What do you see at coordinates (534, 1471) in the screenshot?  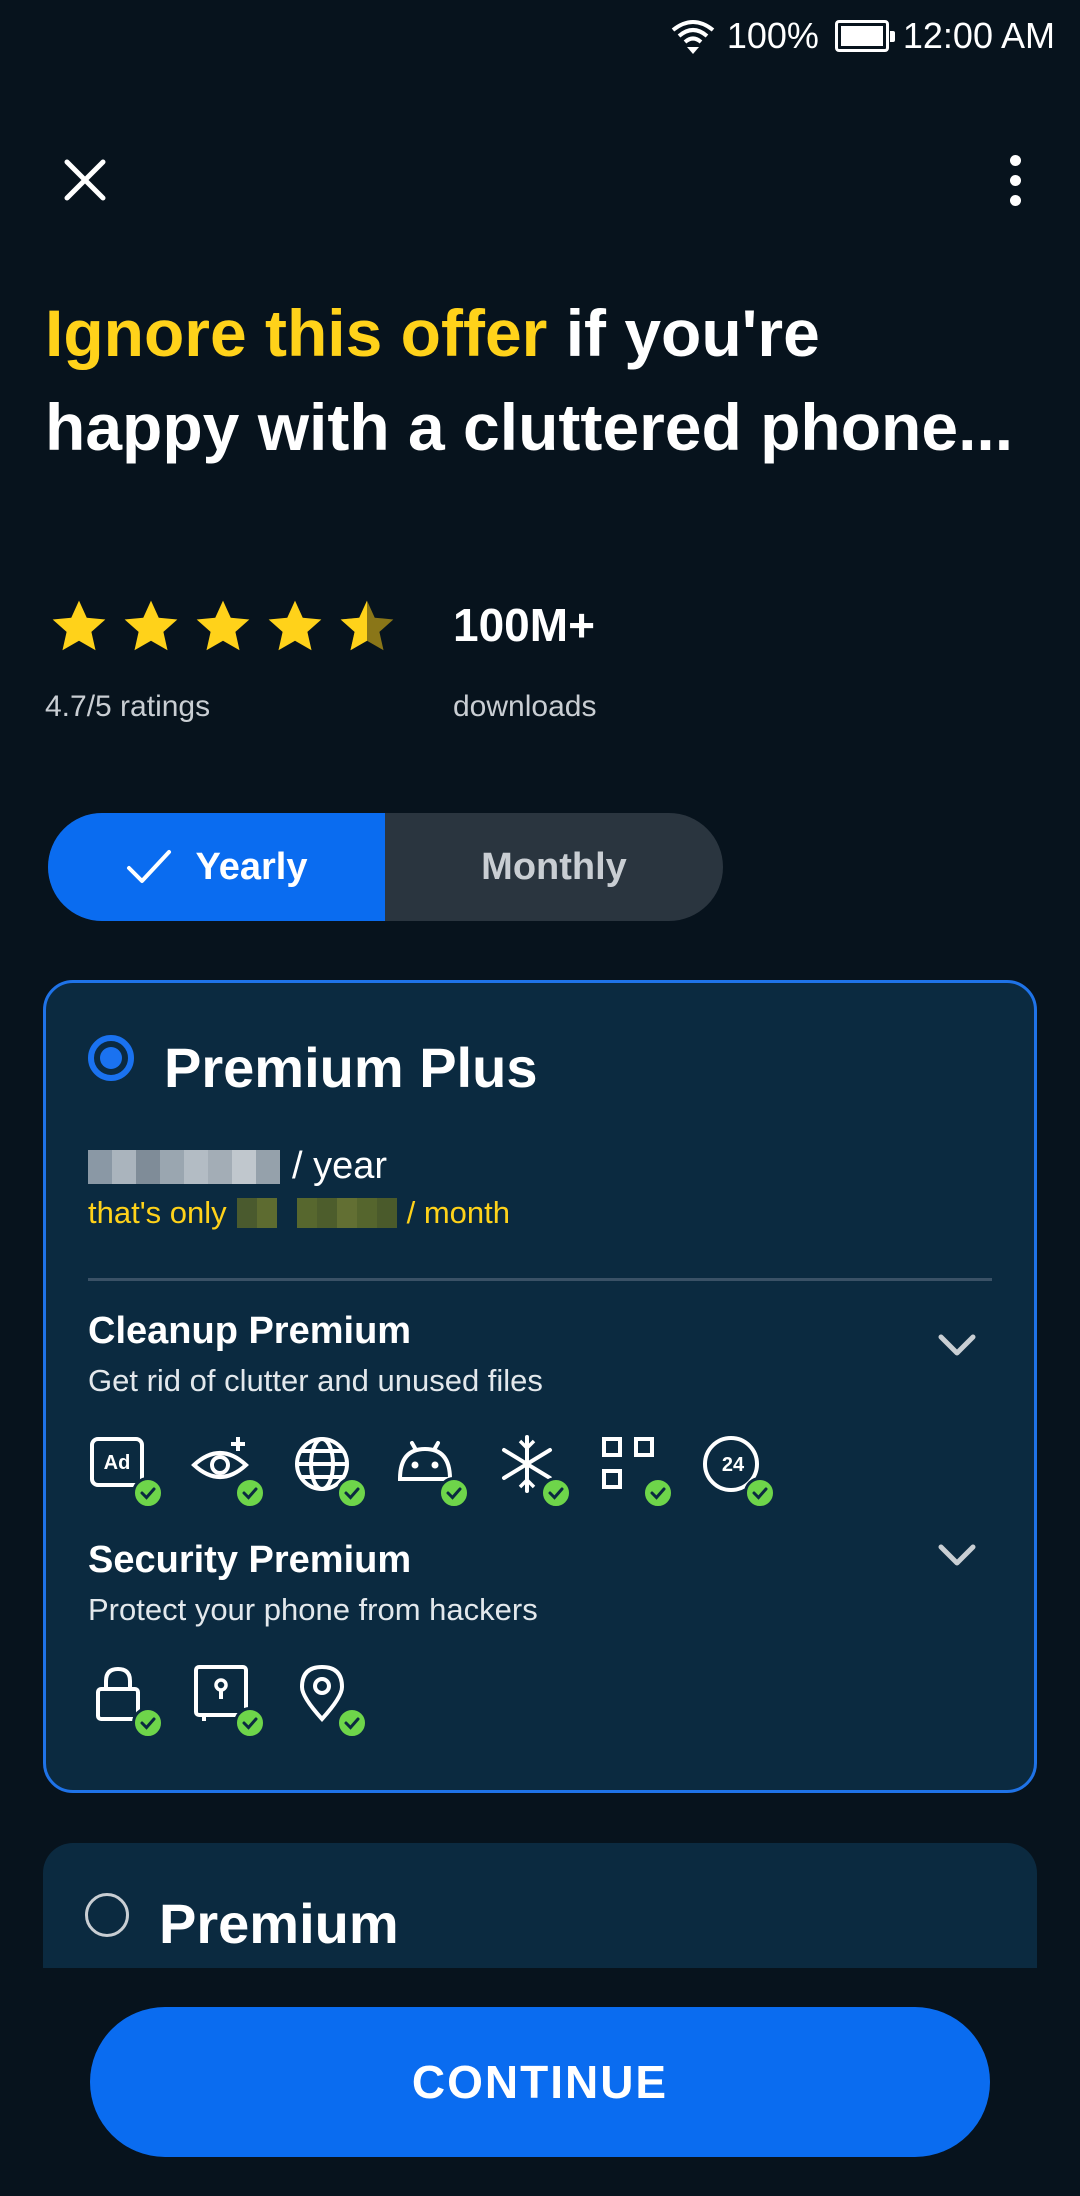 I see `snowflake-icon` at bounding box center [534, 1471].